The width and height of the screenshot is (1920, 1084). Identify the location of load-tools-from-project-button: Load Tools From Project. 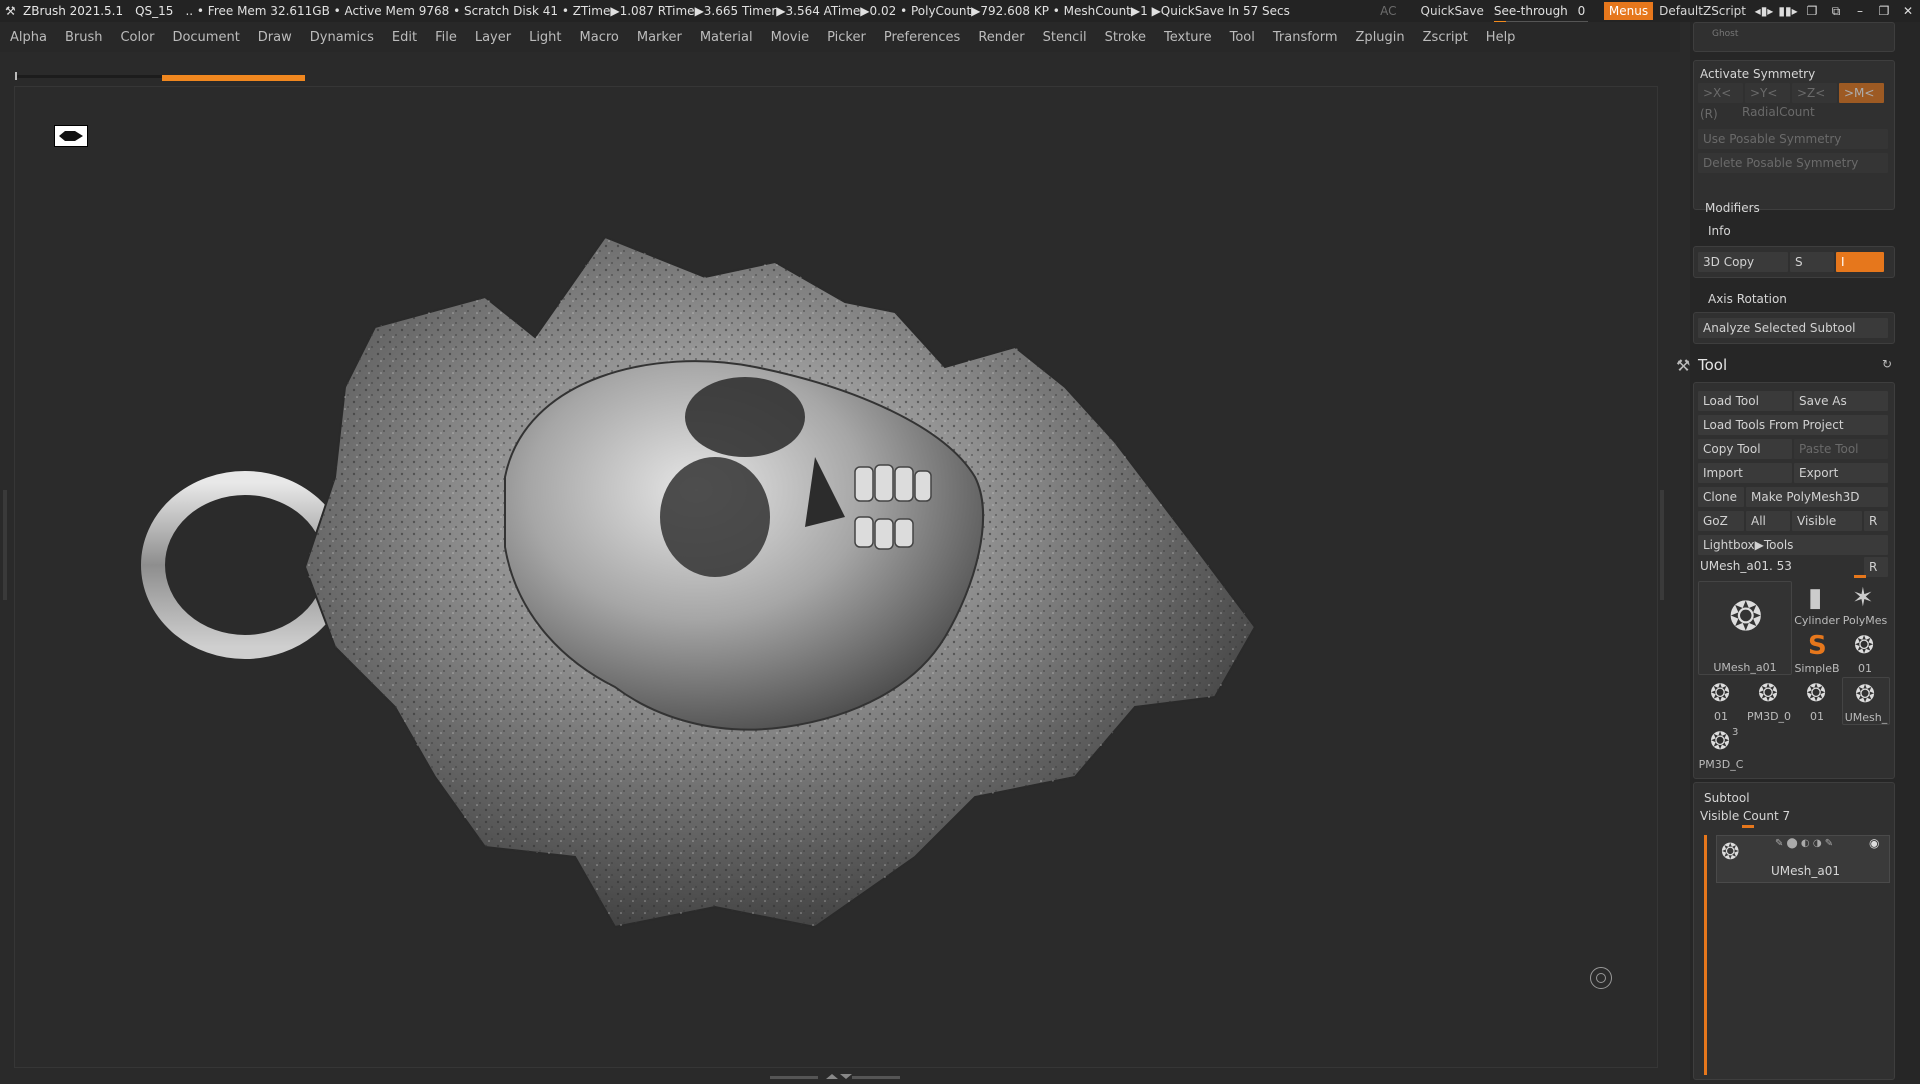
(1793, 425).